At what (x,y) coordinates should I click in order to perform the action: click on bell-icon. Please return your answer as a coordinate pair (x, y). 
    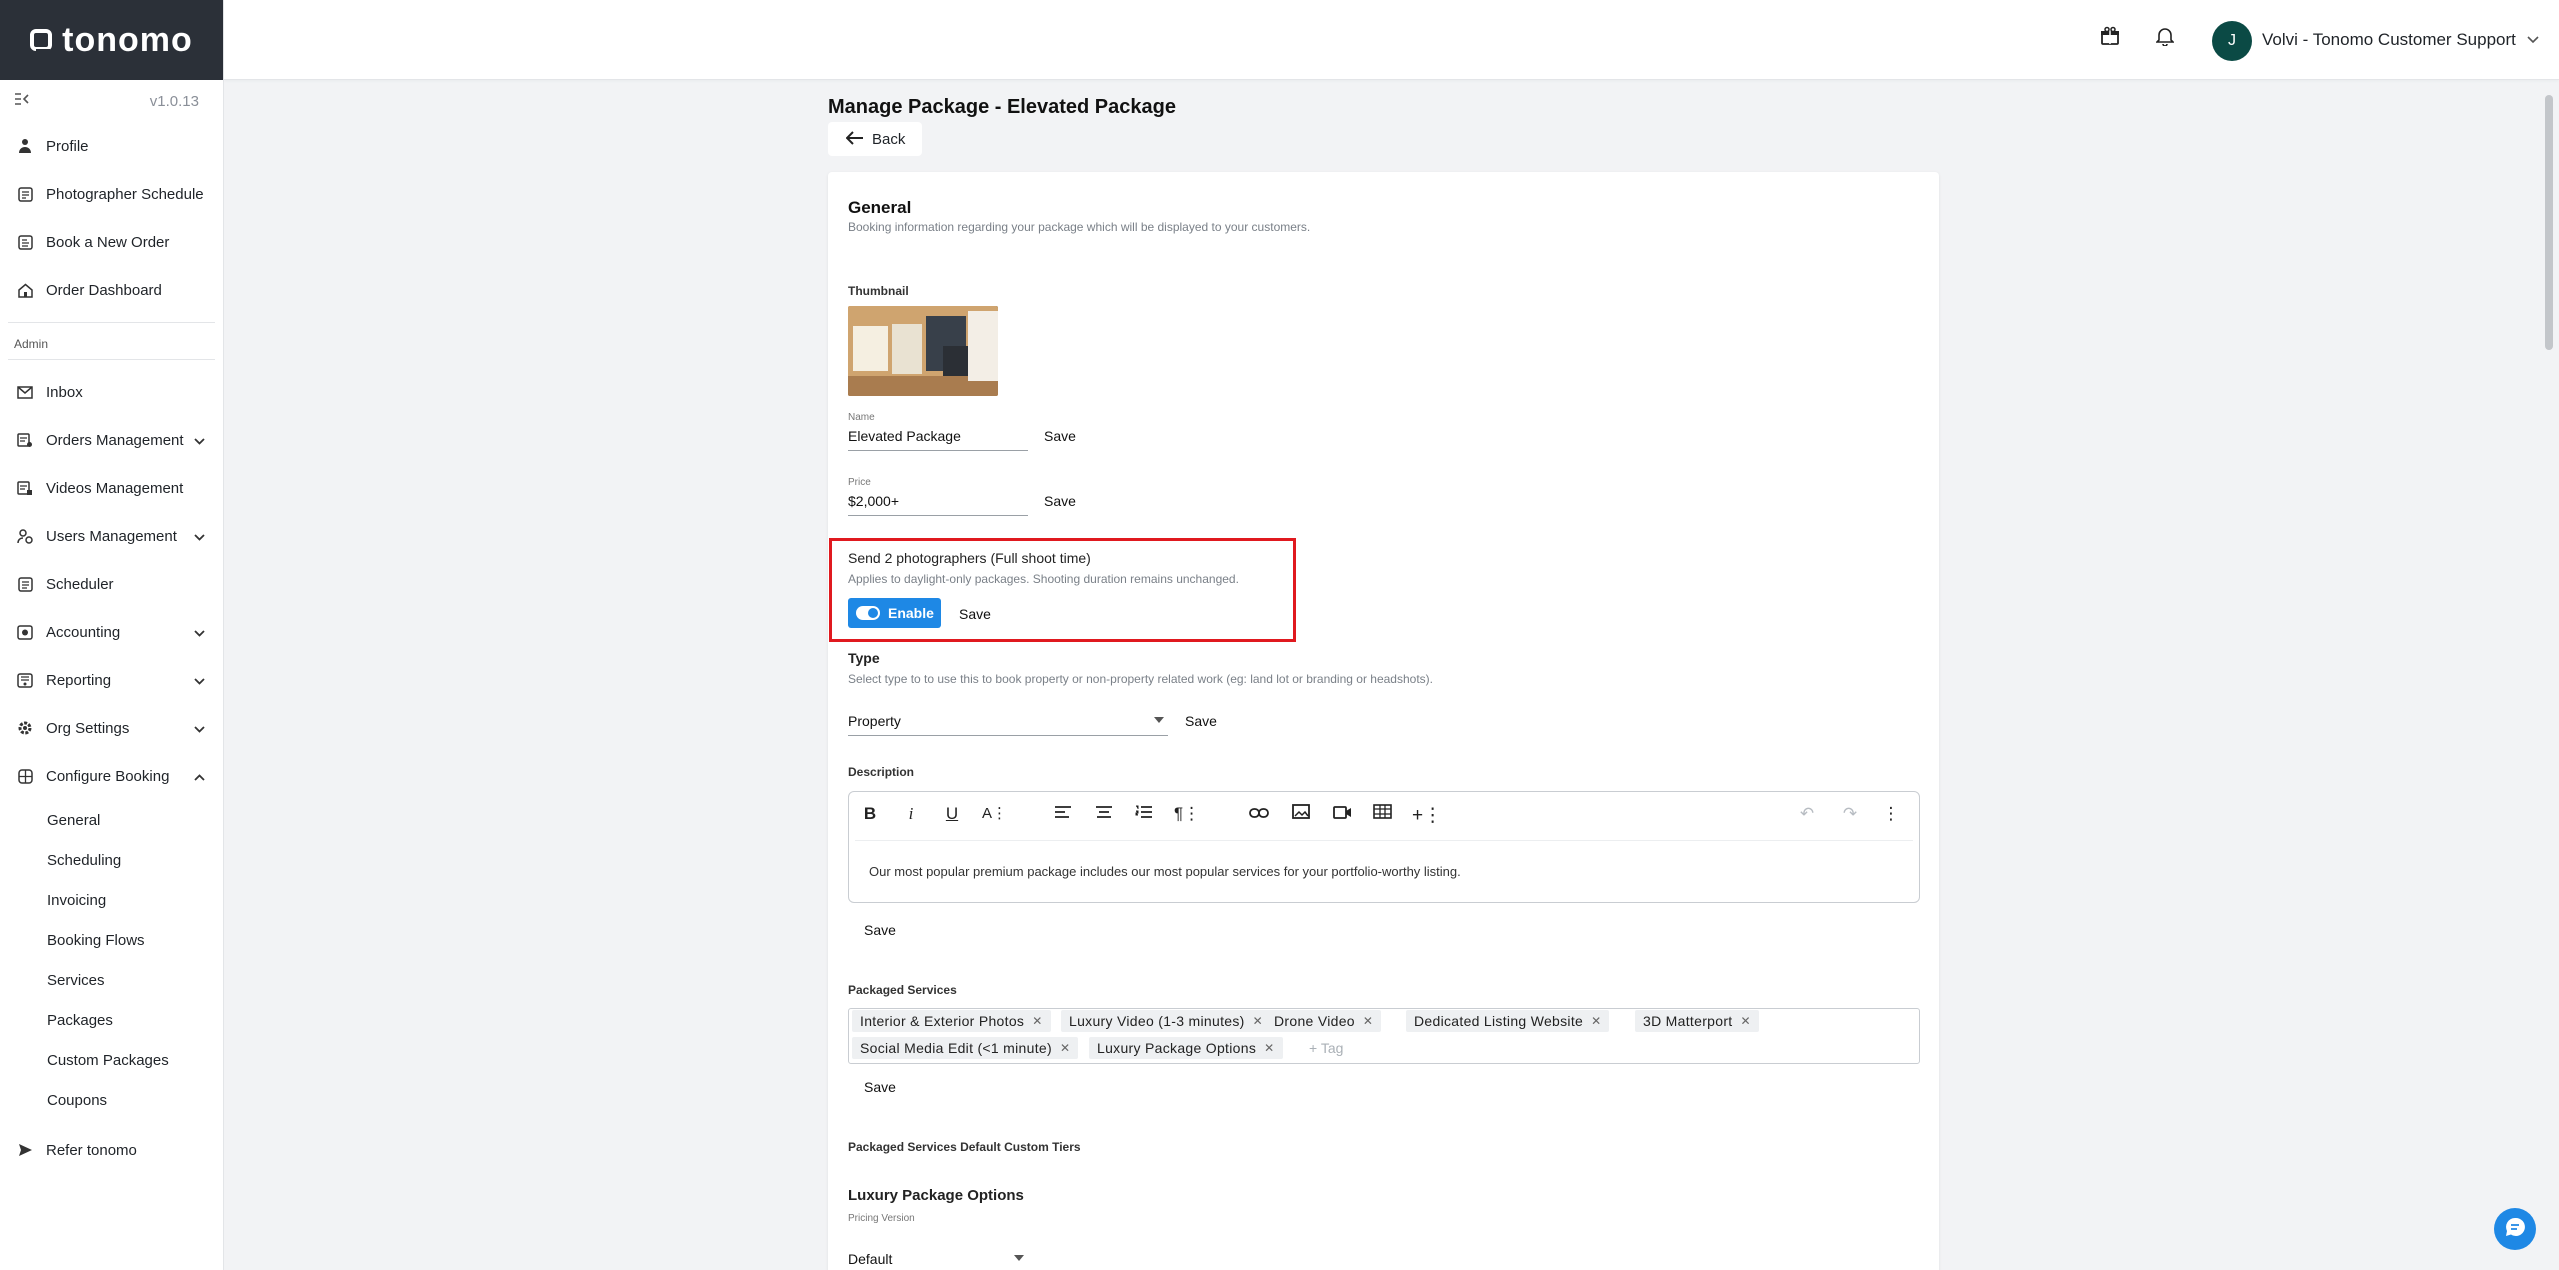
    Looking at the image, I should click on (2165, 36).